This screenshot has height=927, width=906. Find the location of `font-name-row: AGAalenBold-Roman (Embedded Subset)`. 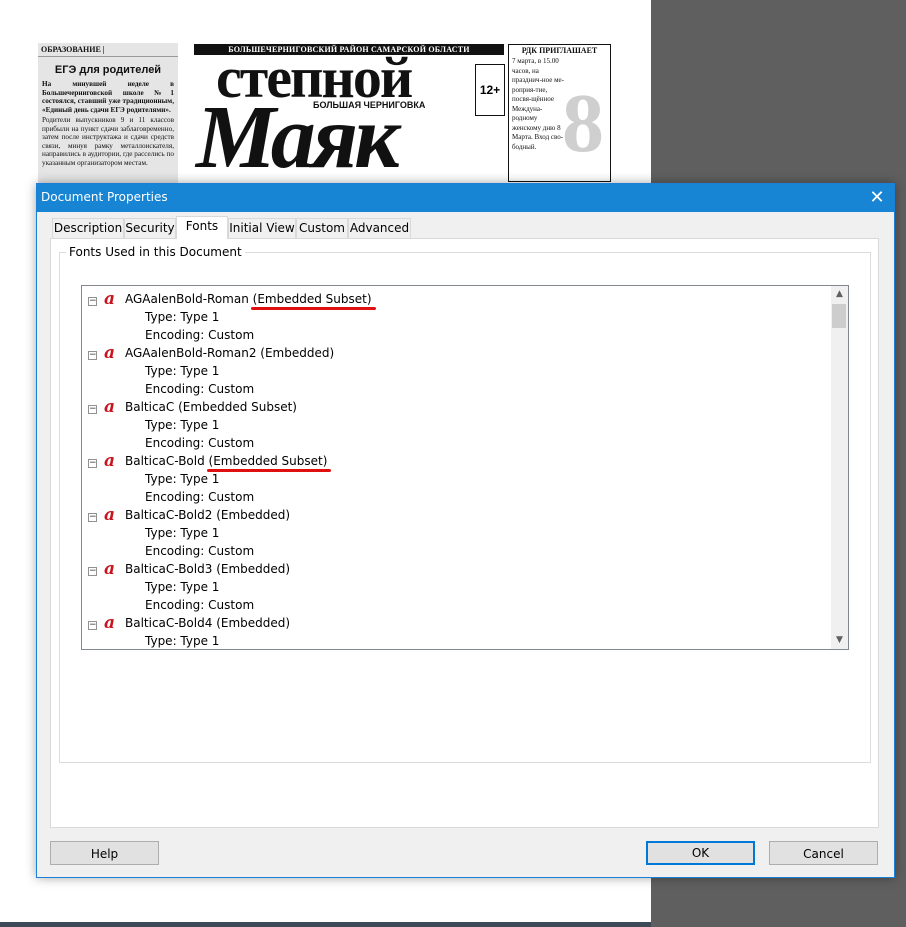

font-name-row: AGAalenBold-Roman (Embedded Subset) is located at coordinates (248, 299).